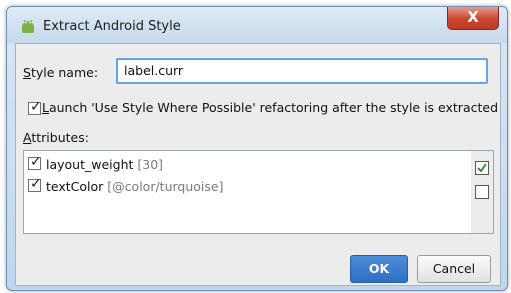  I want to click on attribute-checkbox-layout-weight: ✓, so click(35, 162).